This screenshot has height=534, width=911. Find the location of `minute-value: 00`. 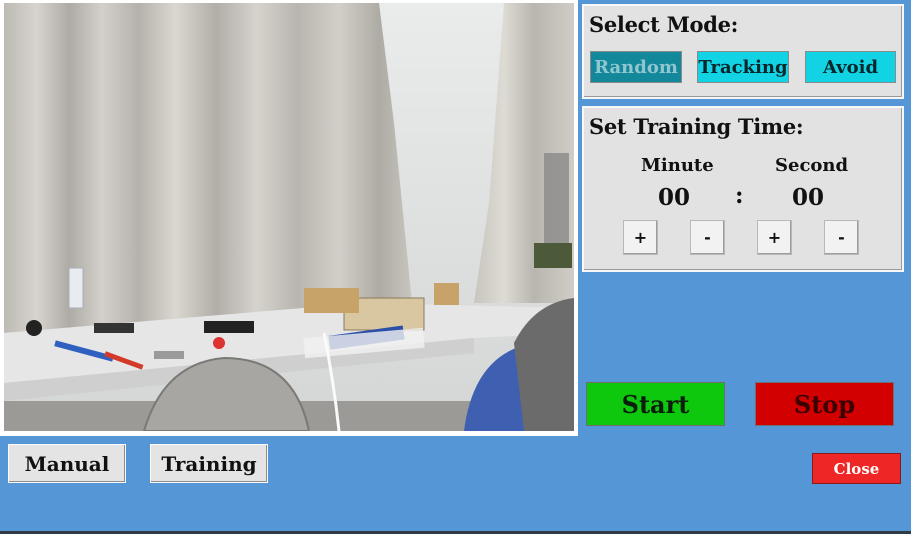

minute-value: 00 is located at coordinates (674, 197).